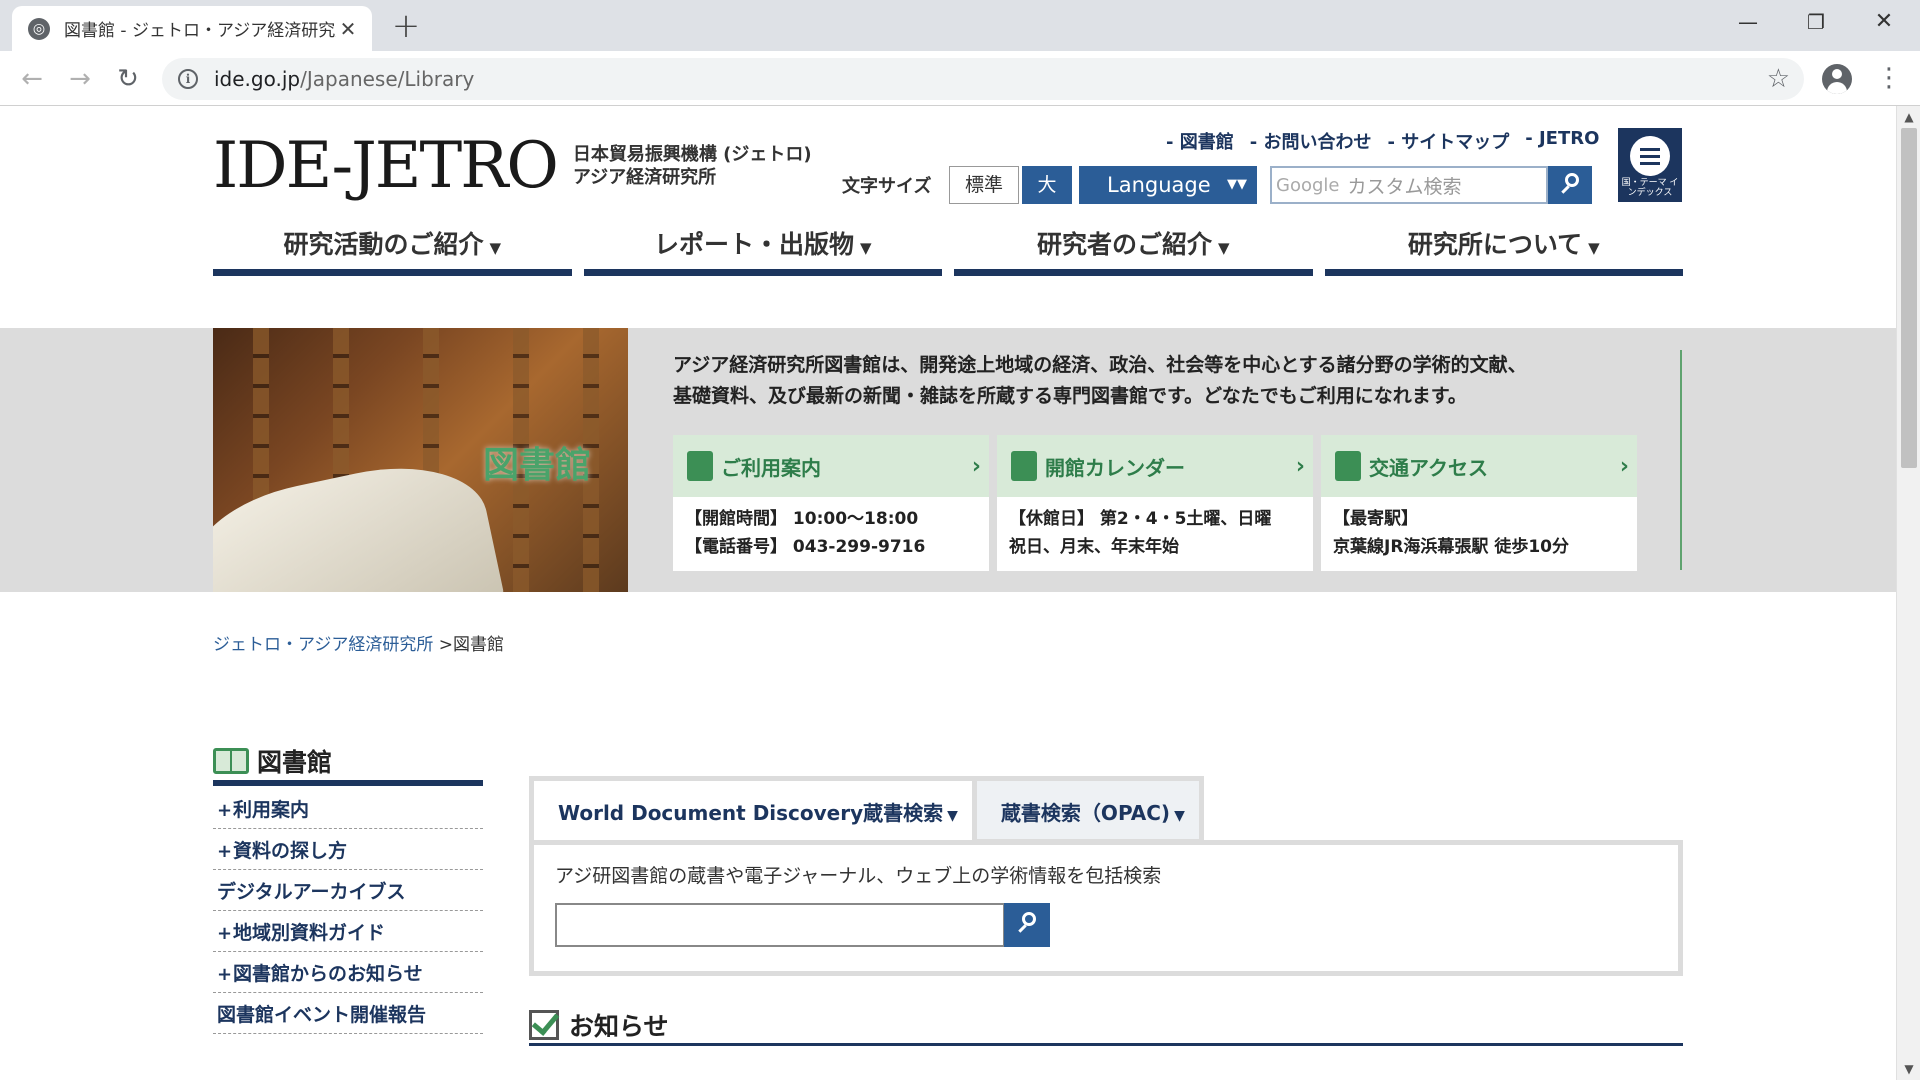 This screenshot has width=1920, height=1080. What do you see at coordinates (1449, 141) in the screenshot?
I see `link-sitemap: - サイトマップ` at bounding box center [1449, 141].